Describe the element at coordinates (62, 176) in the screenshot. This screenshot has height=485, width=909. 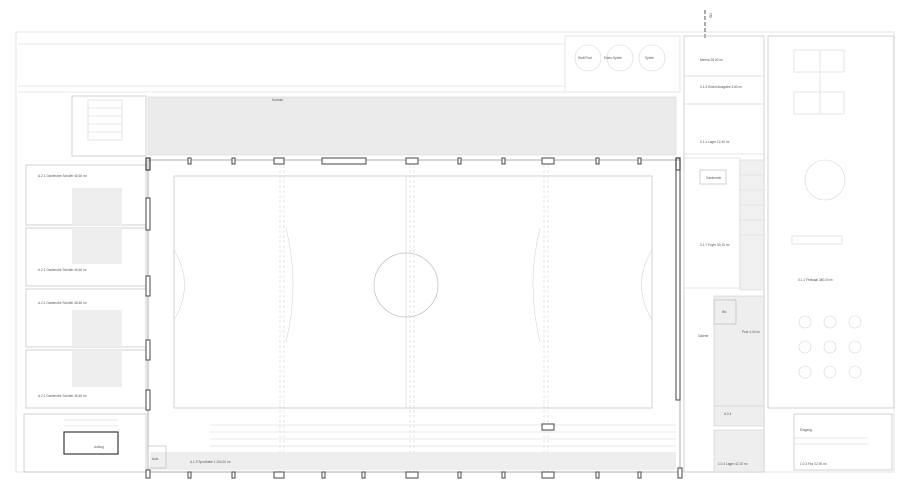
I see `left-room-1-label: A.2.1 Garderobe Schüler 46,60 m²` at that location.